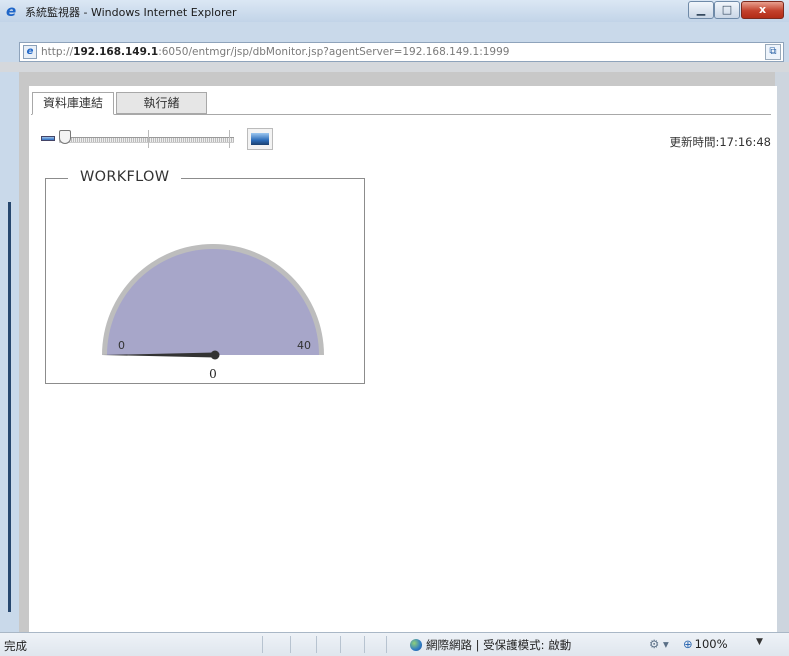 This screenshot has width=789, height=656. I want to click on tab-threads: 執行緒, so click(161, 103).